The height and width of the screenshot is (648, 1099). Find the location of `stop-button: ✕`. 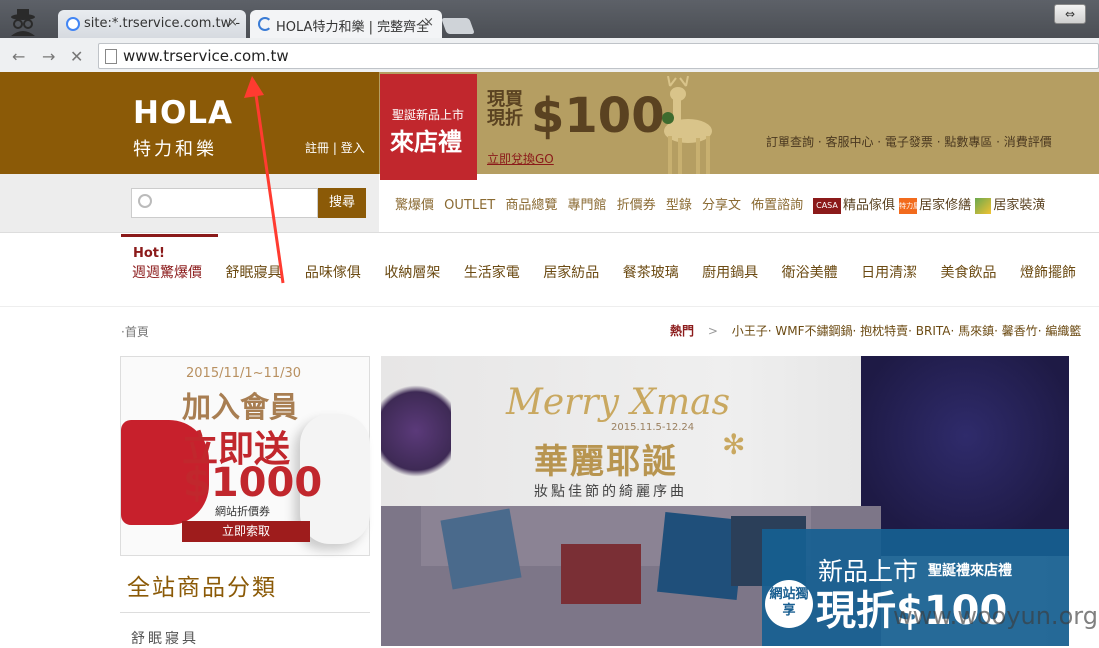

stop-button: ✕ is located at coordinates (76, 56).